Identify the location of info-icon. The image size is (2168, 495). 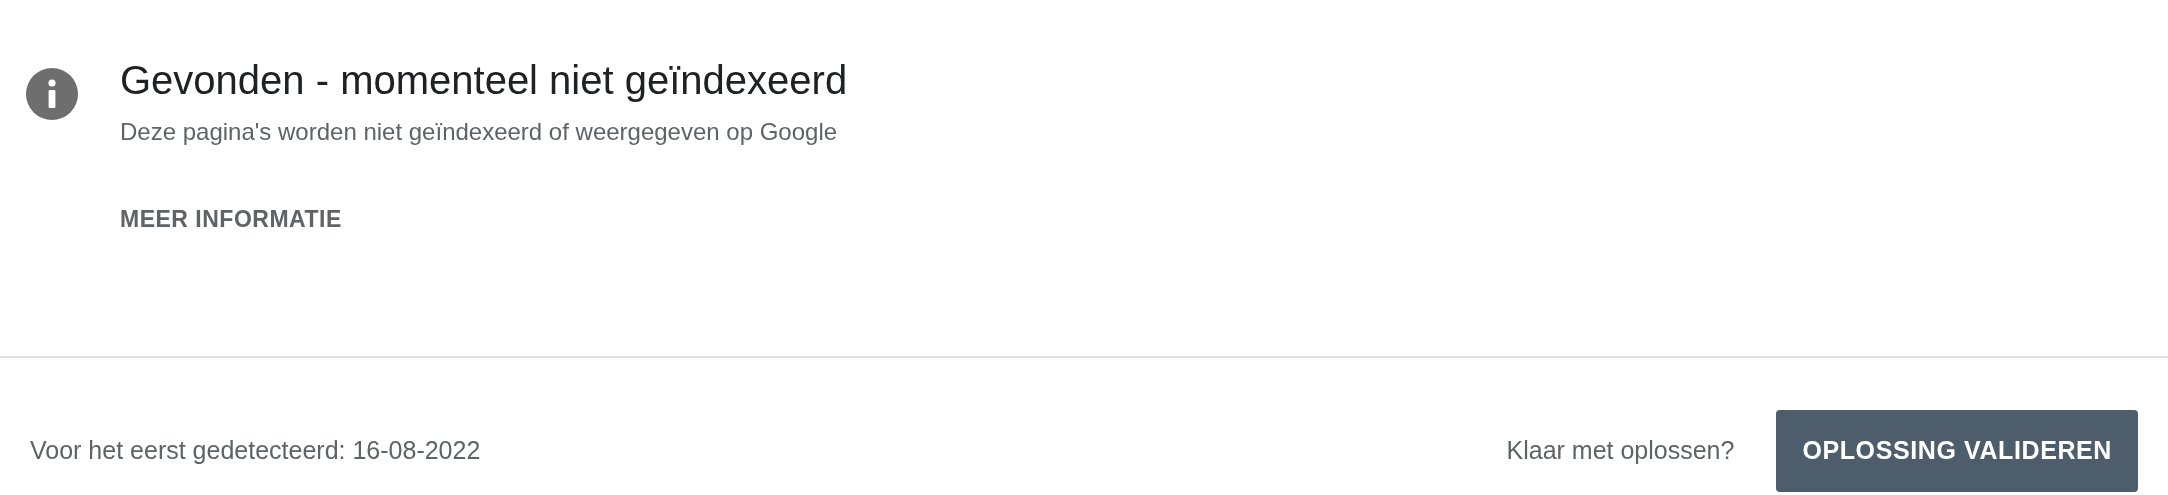
(52, 94).